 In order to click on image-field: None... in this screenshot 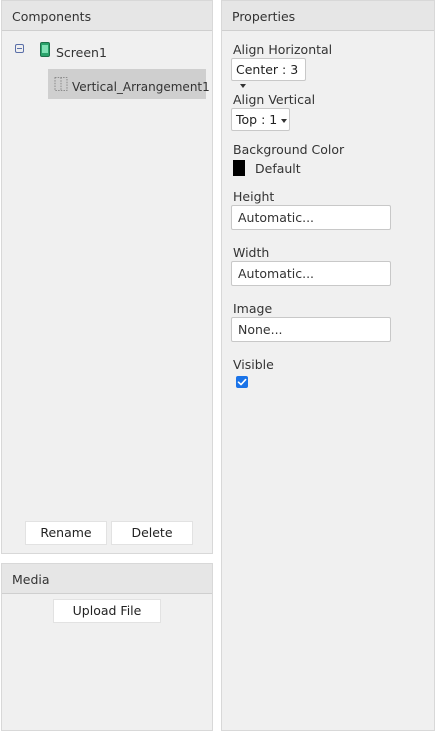, I will do `click(311, 329)`.